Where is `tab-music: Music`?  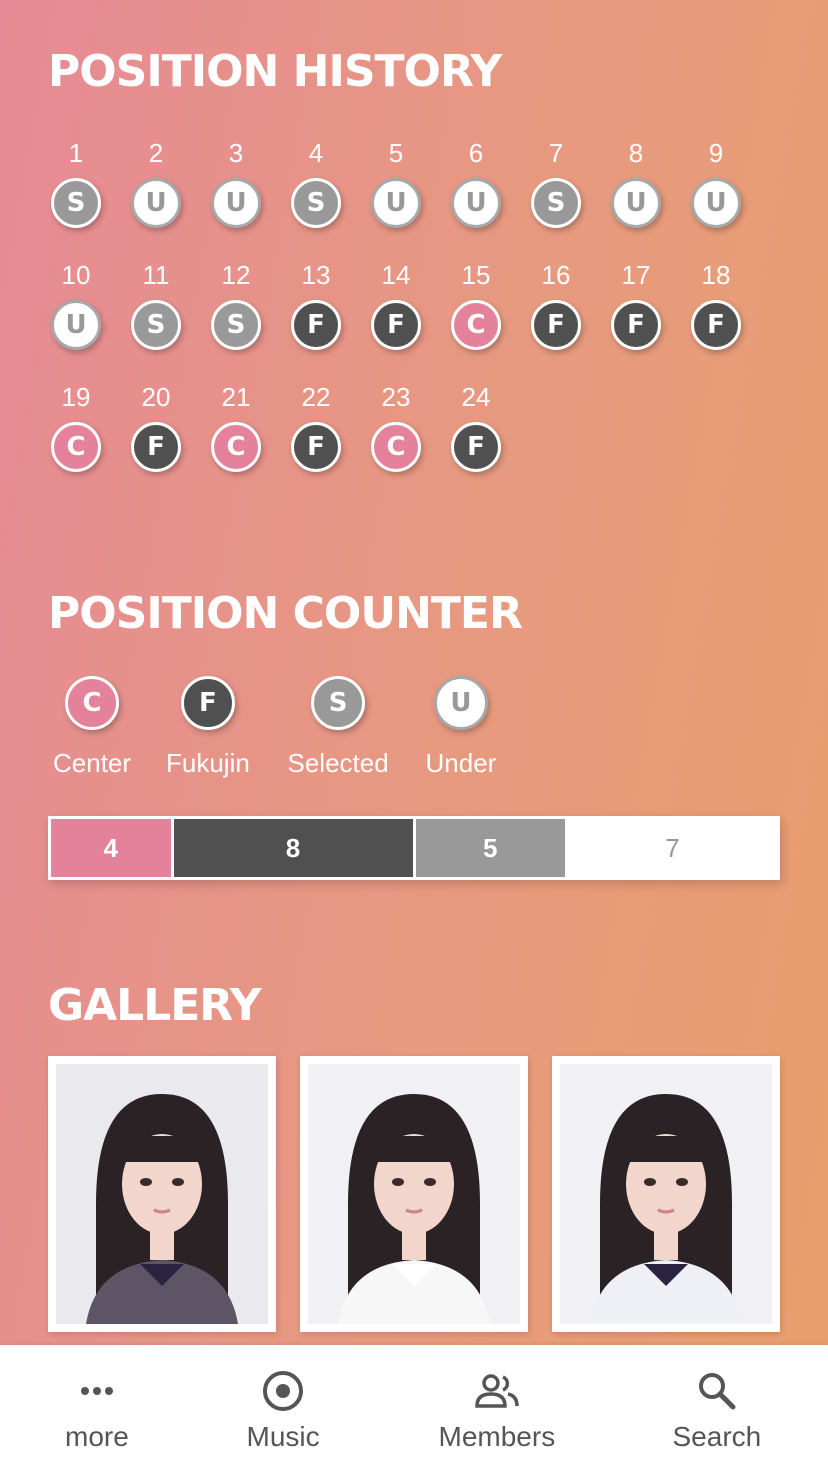
tab-music: Music is located at coordinates (283, 1408).